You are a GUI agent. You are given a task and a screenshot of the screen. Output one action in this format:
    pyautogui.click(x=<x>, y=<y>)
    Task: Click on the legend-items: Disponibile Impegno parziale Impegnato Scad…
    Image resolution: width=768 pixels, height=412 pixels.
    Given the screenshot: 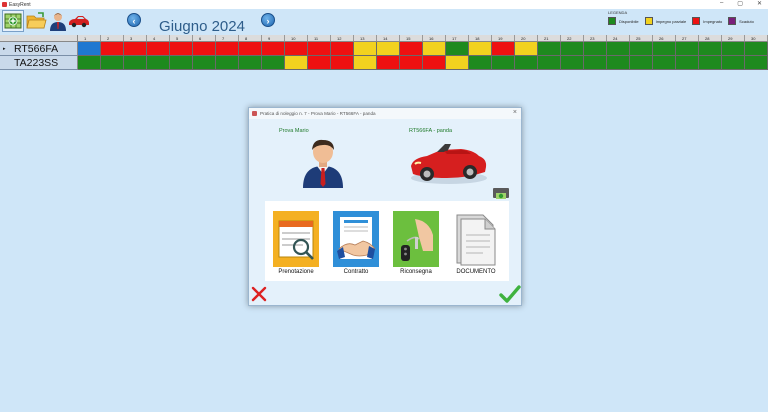 What is the action you would take?
    pyautogui.click(x=684, y=21)
    